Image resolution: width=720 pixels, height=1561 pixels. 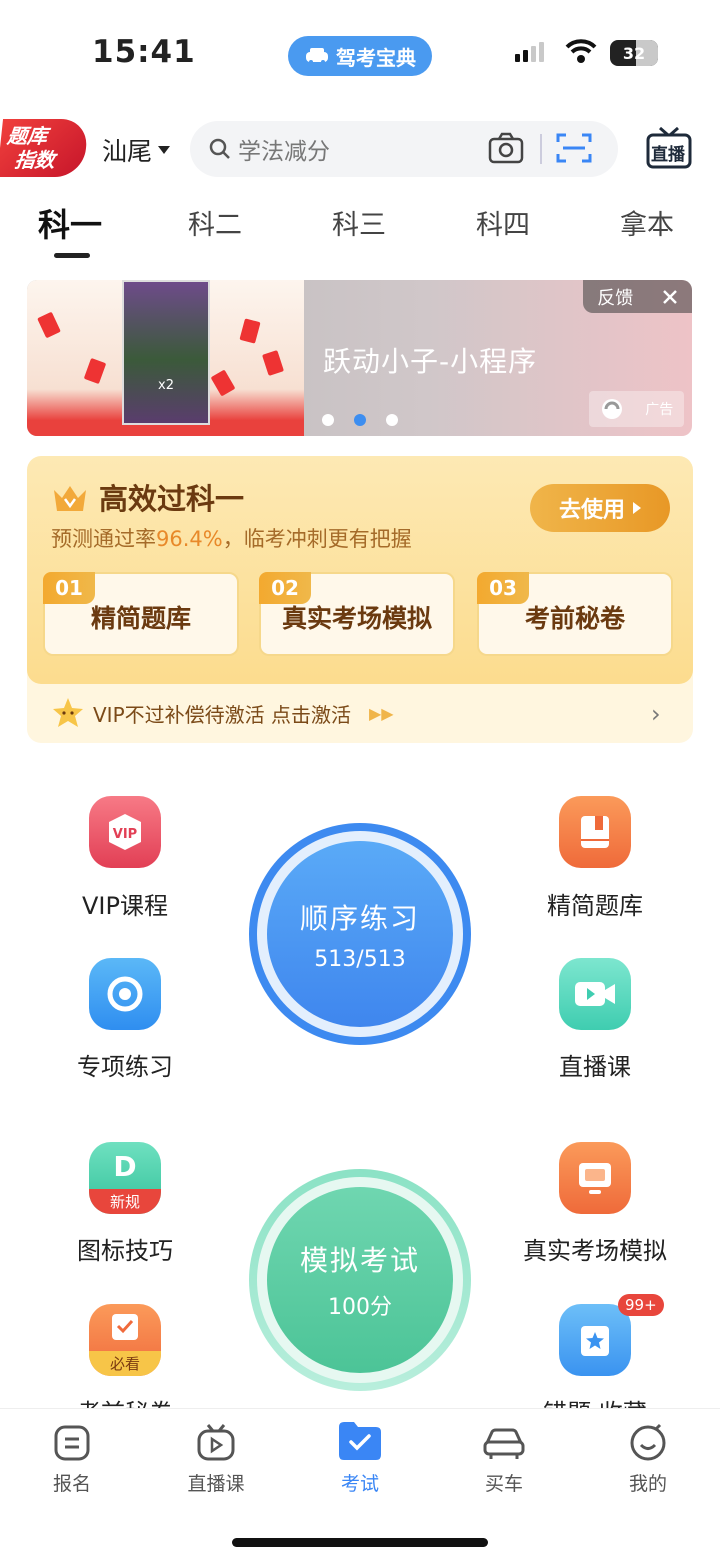 I want to click on app-indicator-pill: 驾考宝典, so click(x=360, y=56).